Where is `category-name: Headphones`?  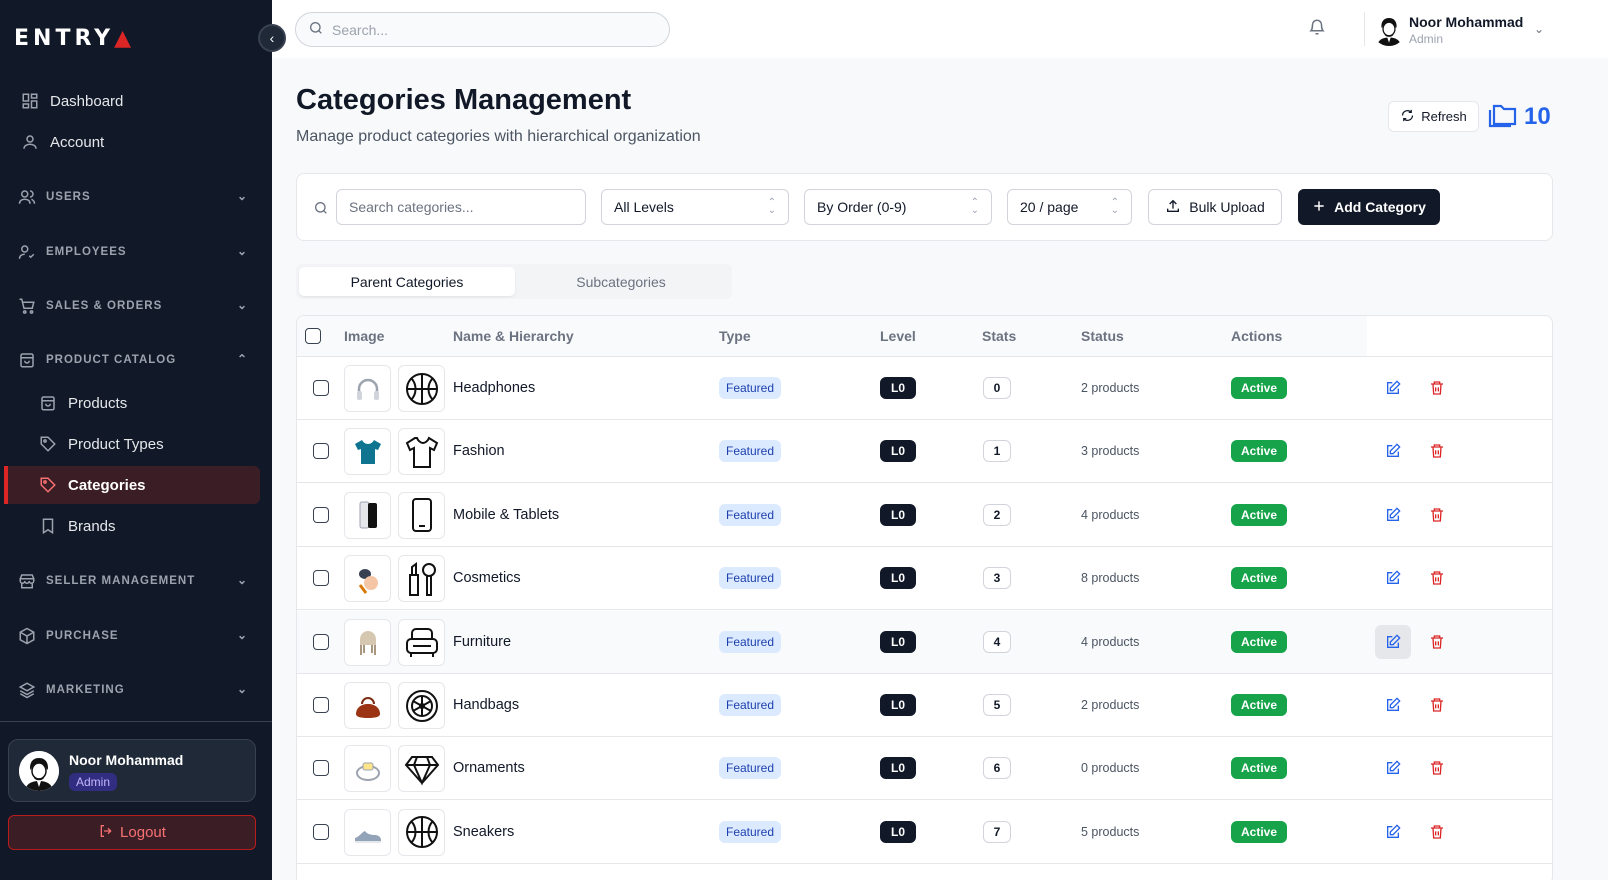
category-name: Headphones is located at coordinates (494, 388).